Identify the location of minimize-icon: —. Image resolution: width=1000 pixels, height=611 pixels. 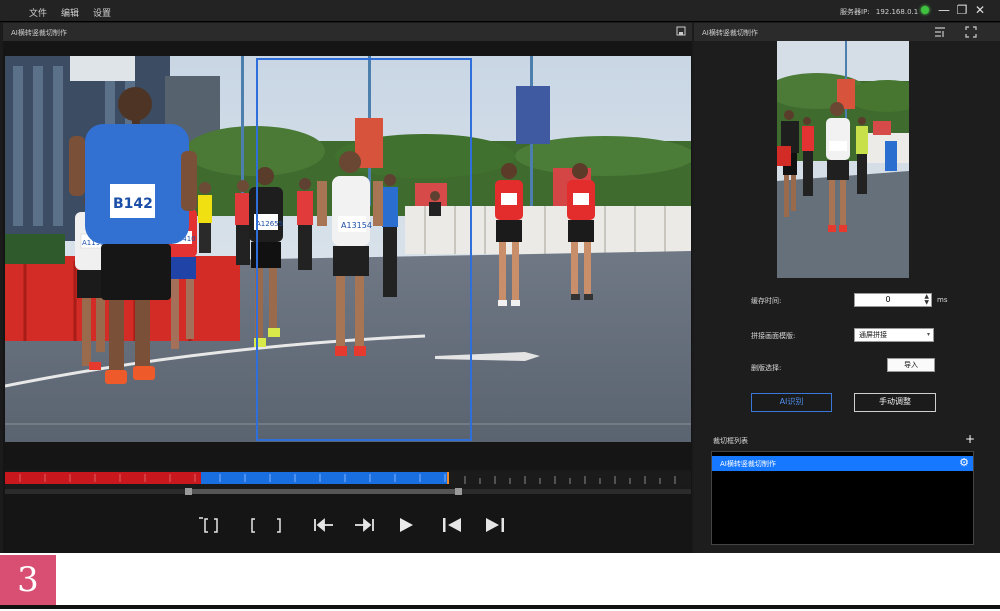
(944, 10).